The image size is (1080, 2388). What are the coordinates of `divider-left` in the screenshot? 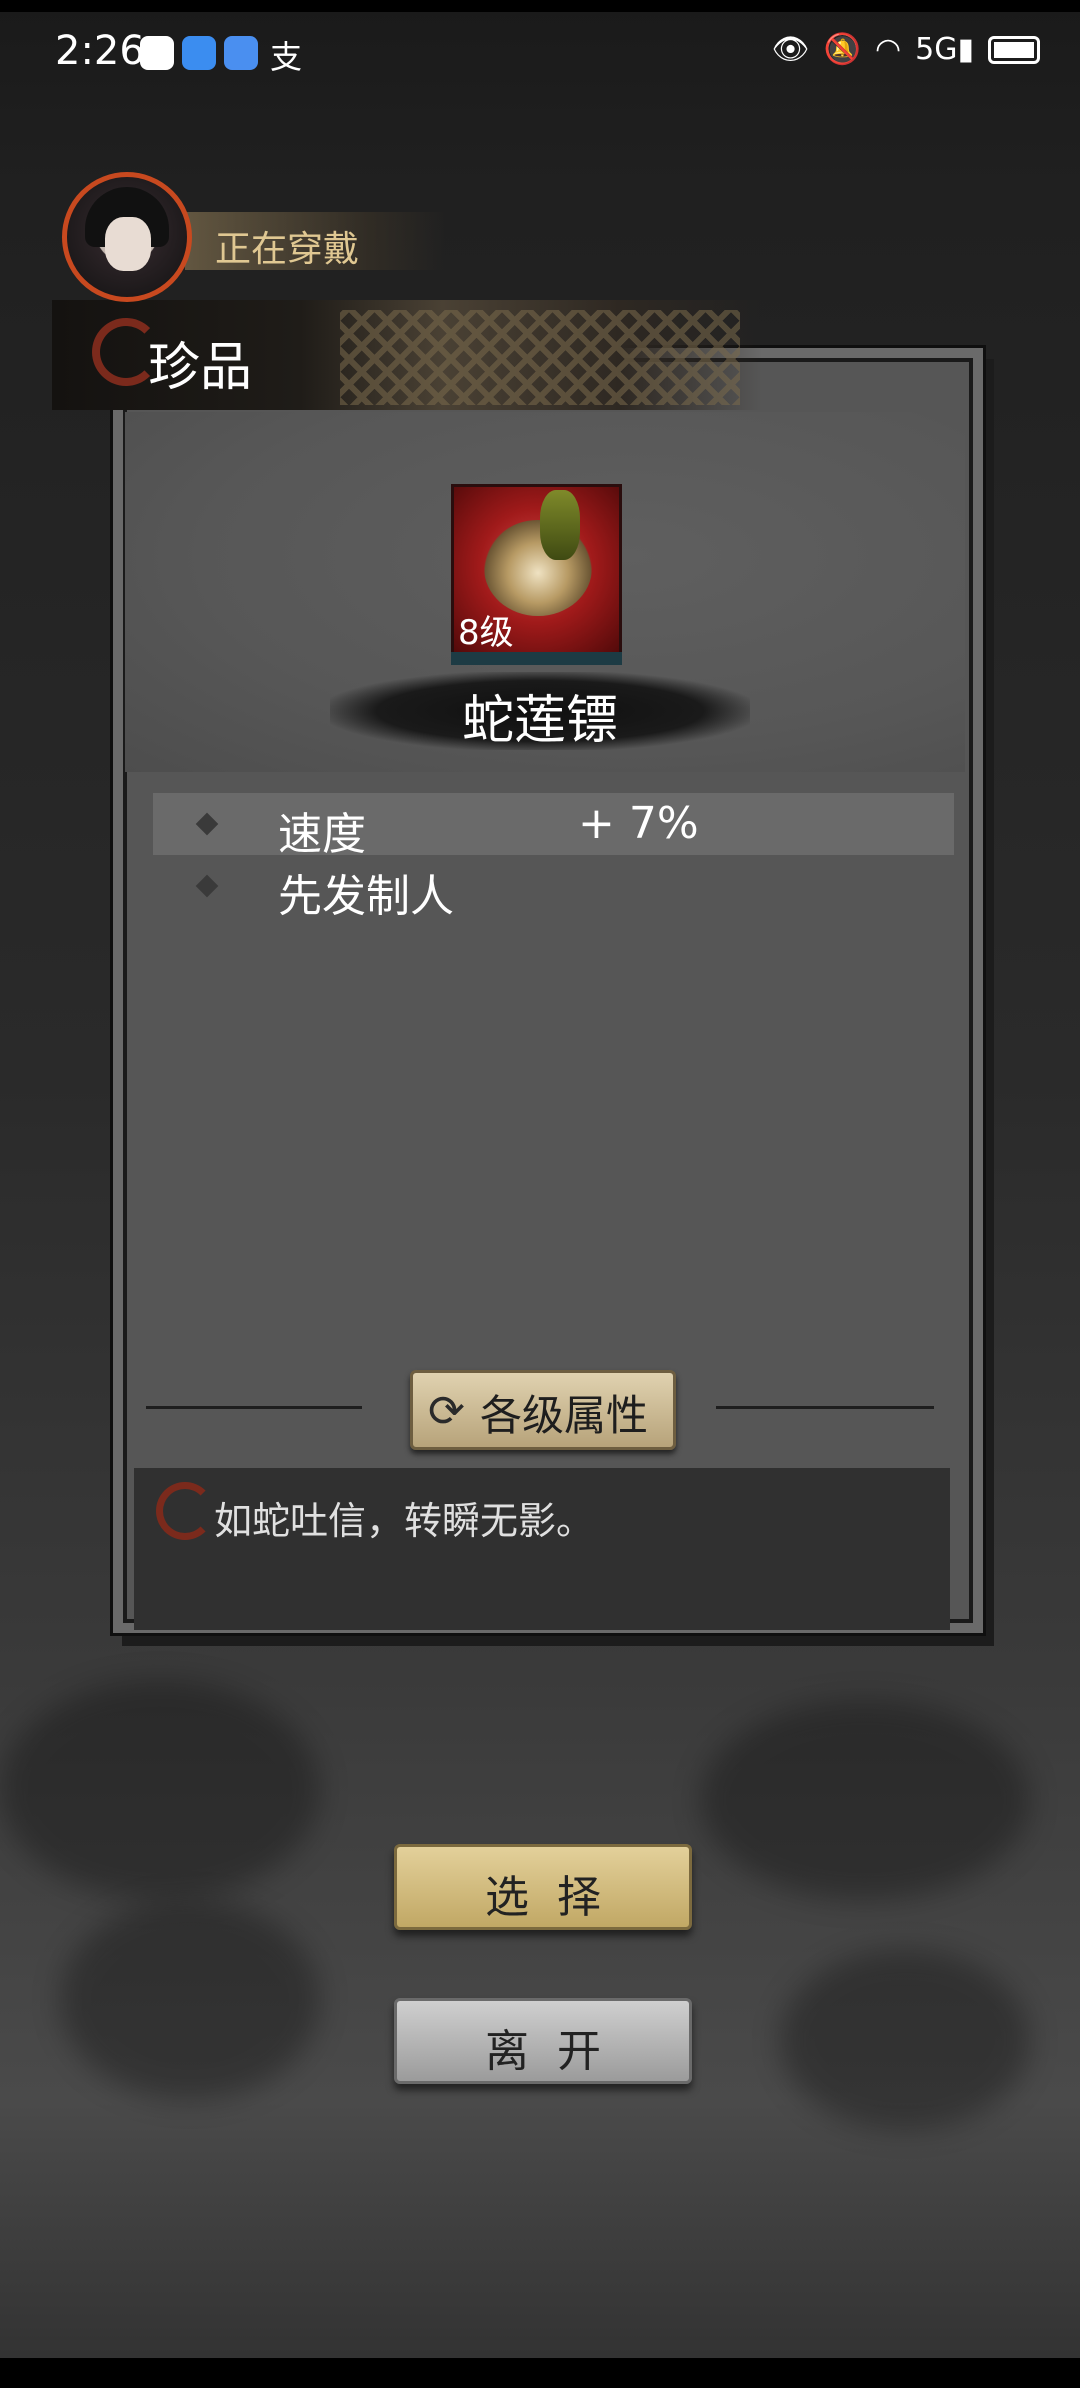 It's located at (254, 1407).